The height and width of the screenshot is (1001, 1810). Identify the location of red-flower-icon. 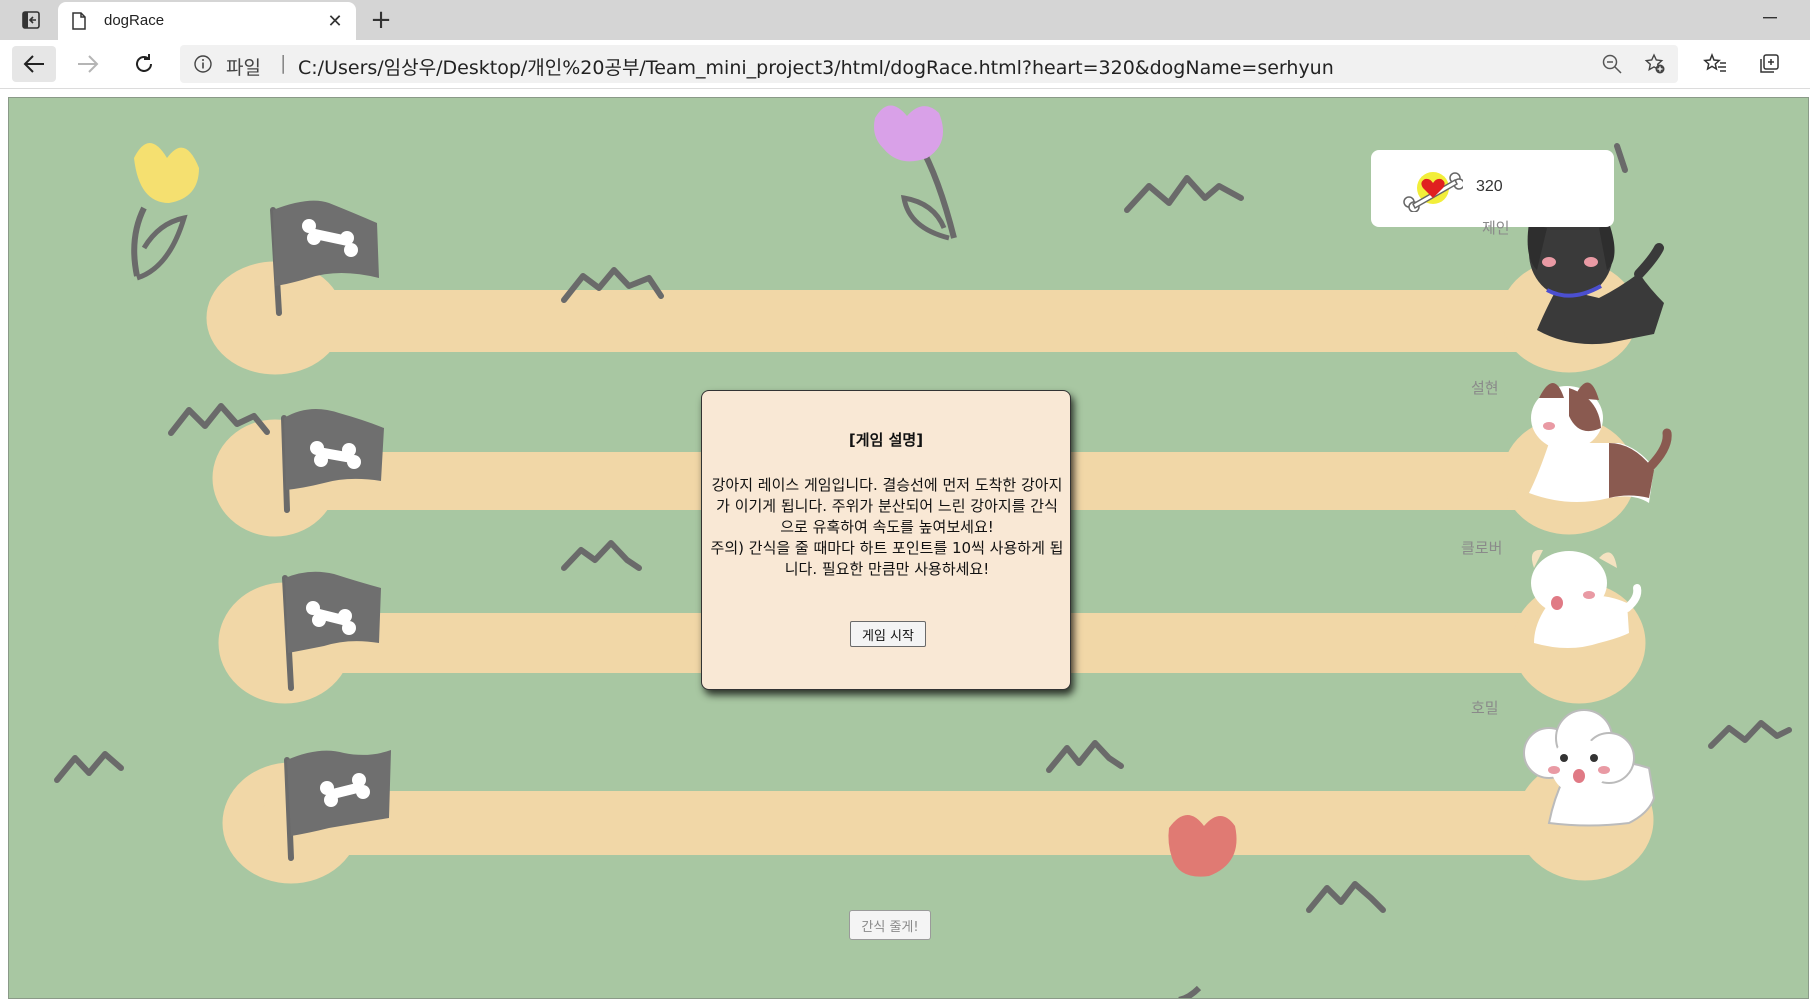
(1202, 906).